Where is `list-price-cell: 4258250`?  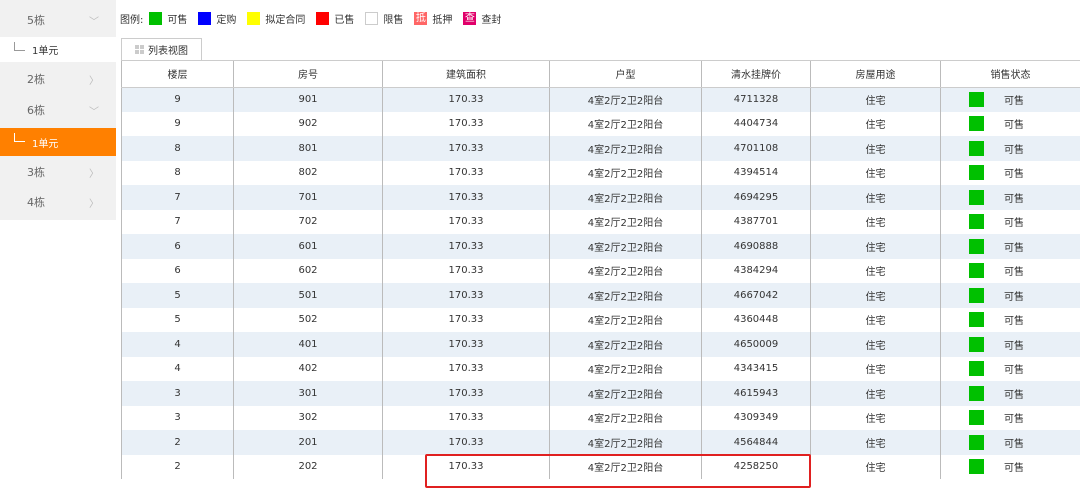
list-price-cell: 4258250 is located at coordinates (756, 466).